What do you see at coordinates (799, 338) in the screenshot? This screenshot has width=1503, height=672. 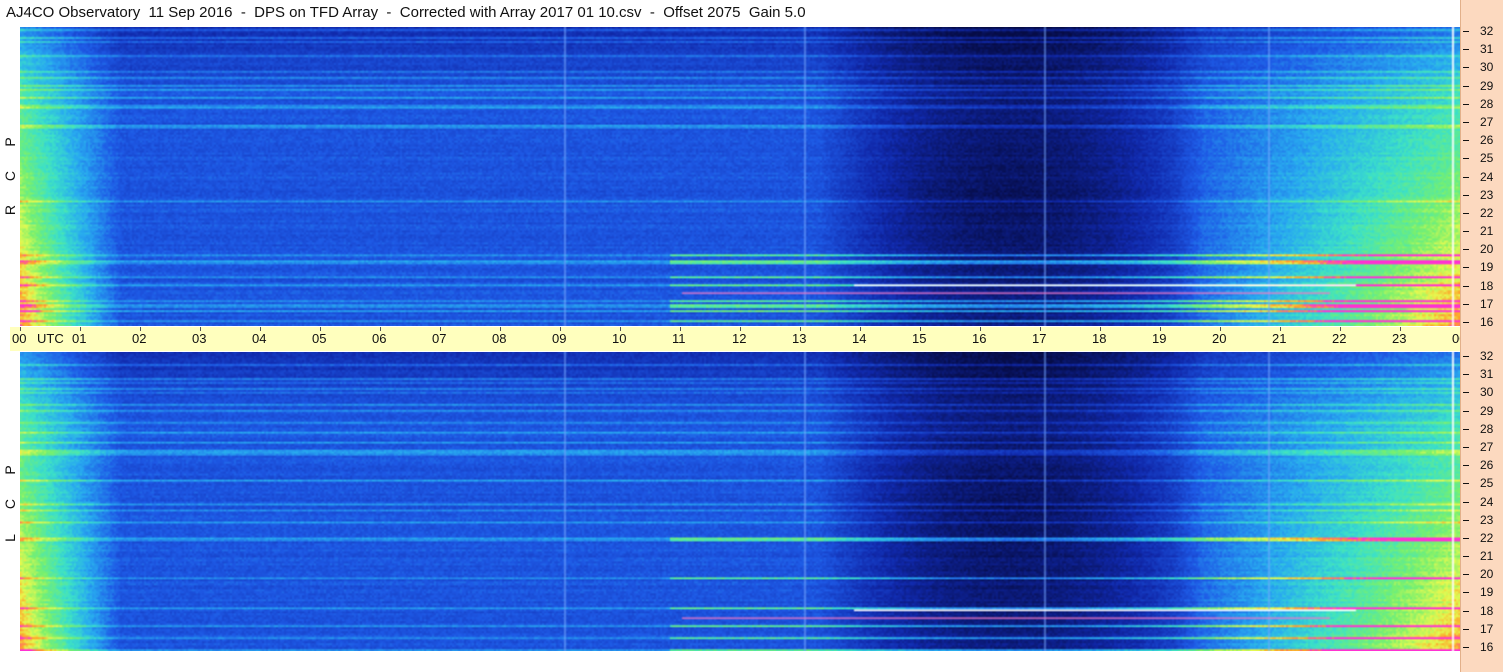 I see `time-tick-label: 13` at bounding box center [799, 338].